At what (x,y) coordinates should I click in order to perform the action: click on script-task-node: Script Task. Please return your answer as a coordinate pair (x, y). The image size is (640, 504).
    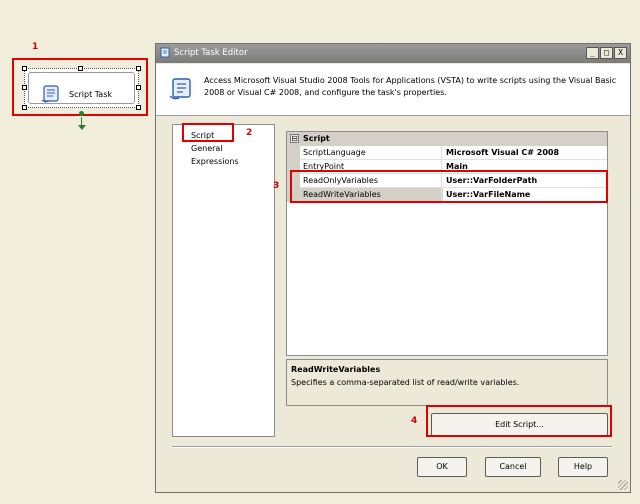
    Looking at the image, I should click on (81, 88).